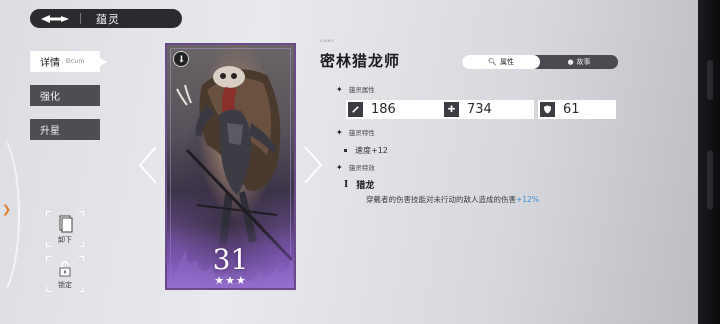 Image resolution: width=720 pixels, height=324 pixels. I want to click on chevron-left-icon, so click(147, 165).